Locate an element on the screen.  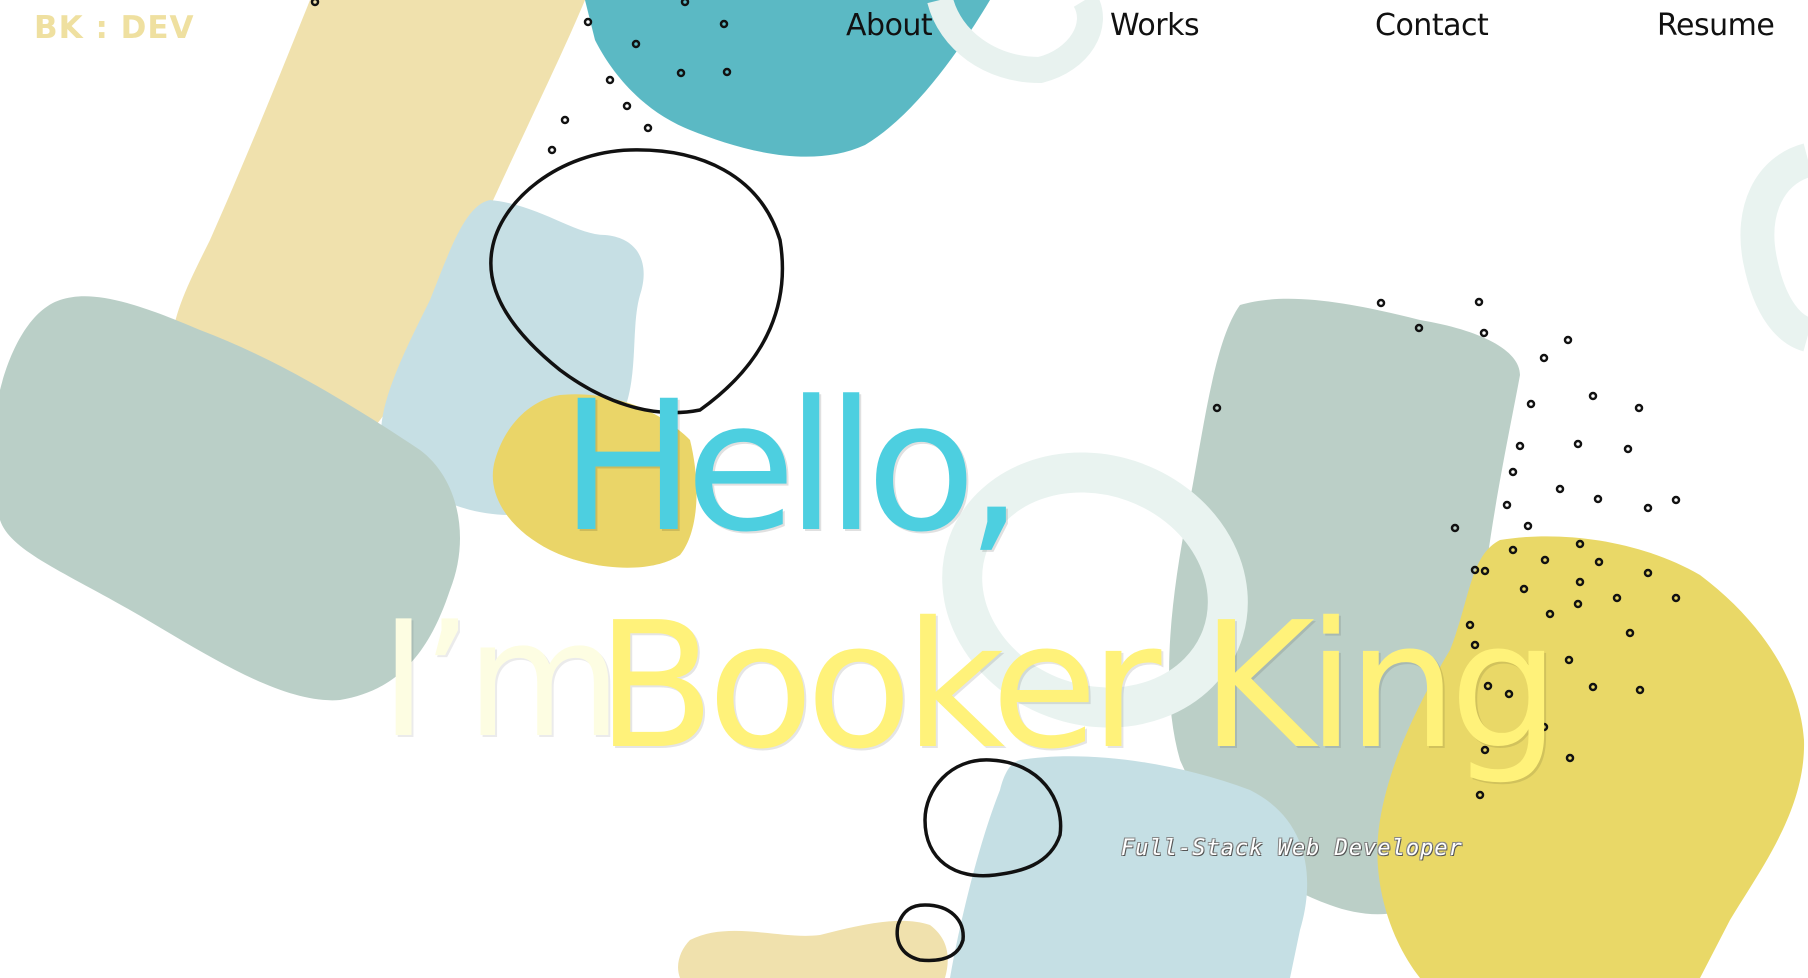
hero-role: Full-Stack Web Developer is located at coordinates (1292, 848).